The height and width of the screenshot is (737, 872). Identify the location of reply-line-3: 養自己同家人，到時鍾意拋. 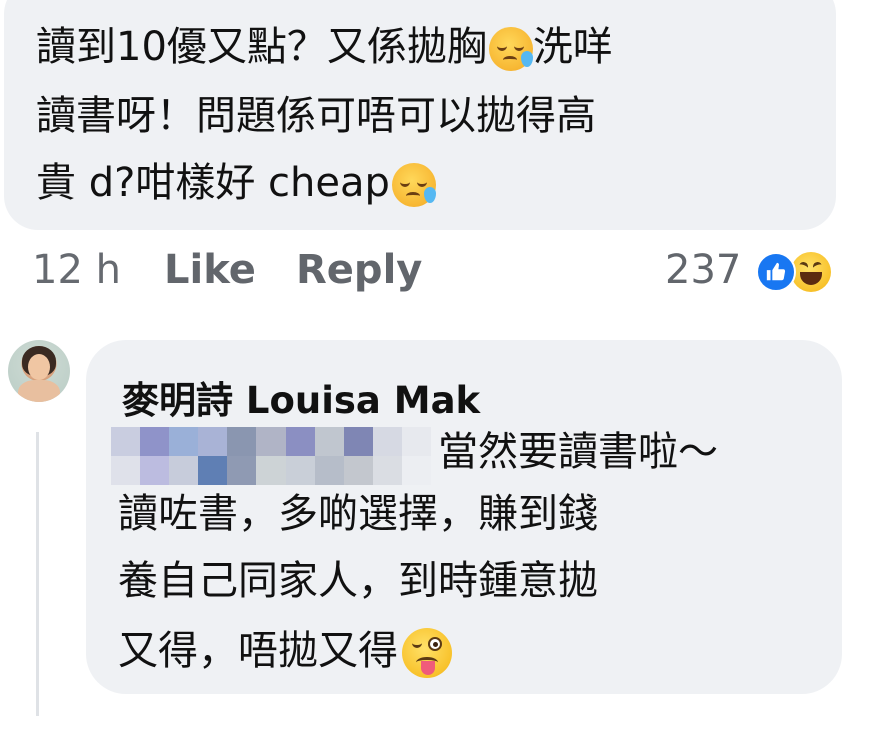
(358, 581).